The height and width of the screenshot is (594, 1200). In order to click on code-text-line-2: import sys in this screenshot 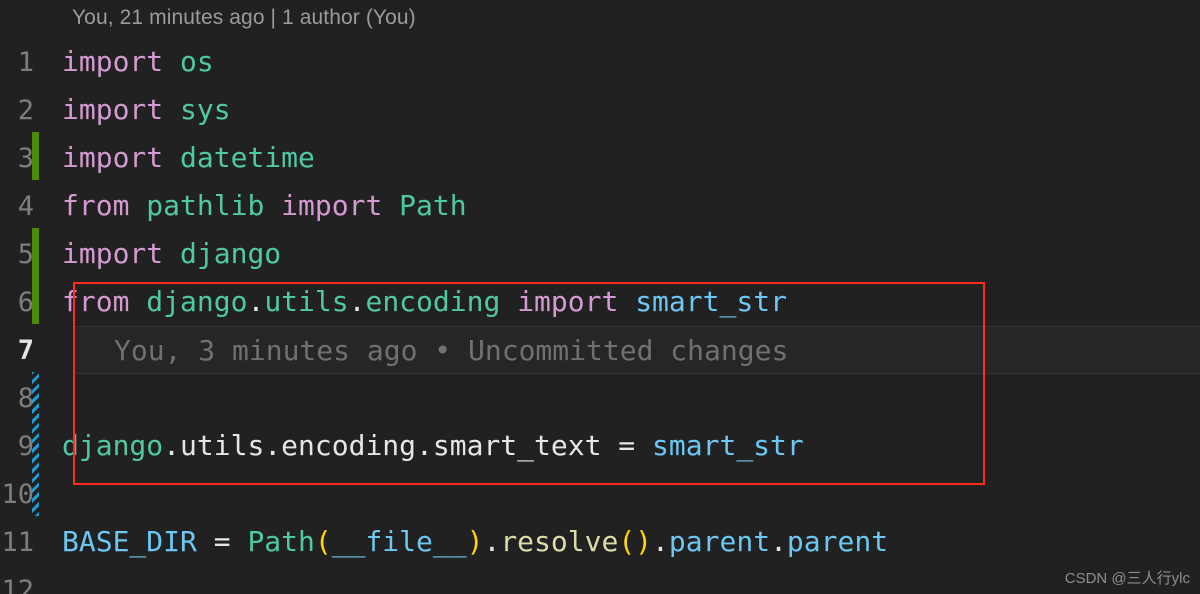, I will do `click(143, 110)`.